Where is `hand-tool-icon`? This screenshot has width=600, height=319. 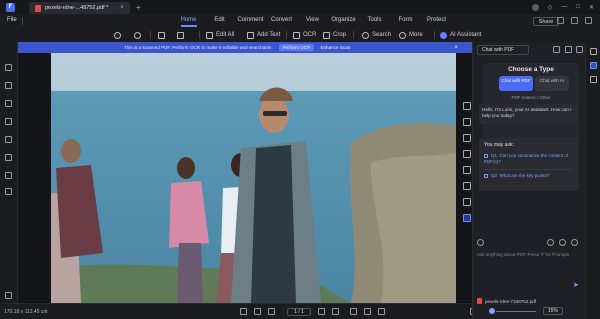
hand-tool-icon is located at coordinates (257, 311).